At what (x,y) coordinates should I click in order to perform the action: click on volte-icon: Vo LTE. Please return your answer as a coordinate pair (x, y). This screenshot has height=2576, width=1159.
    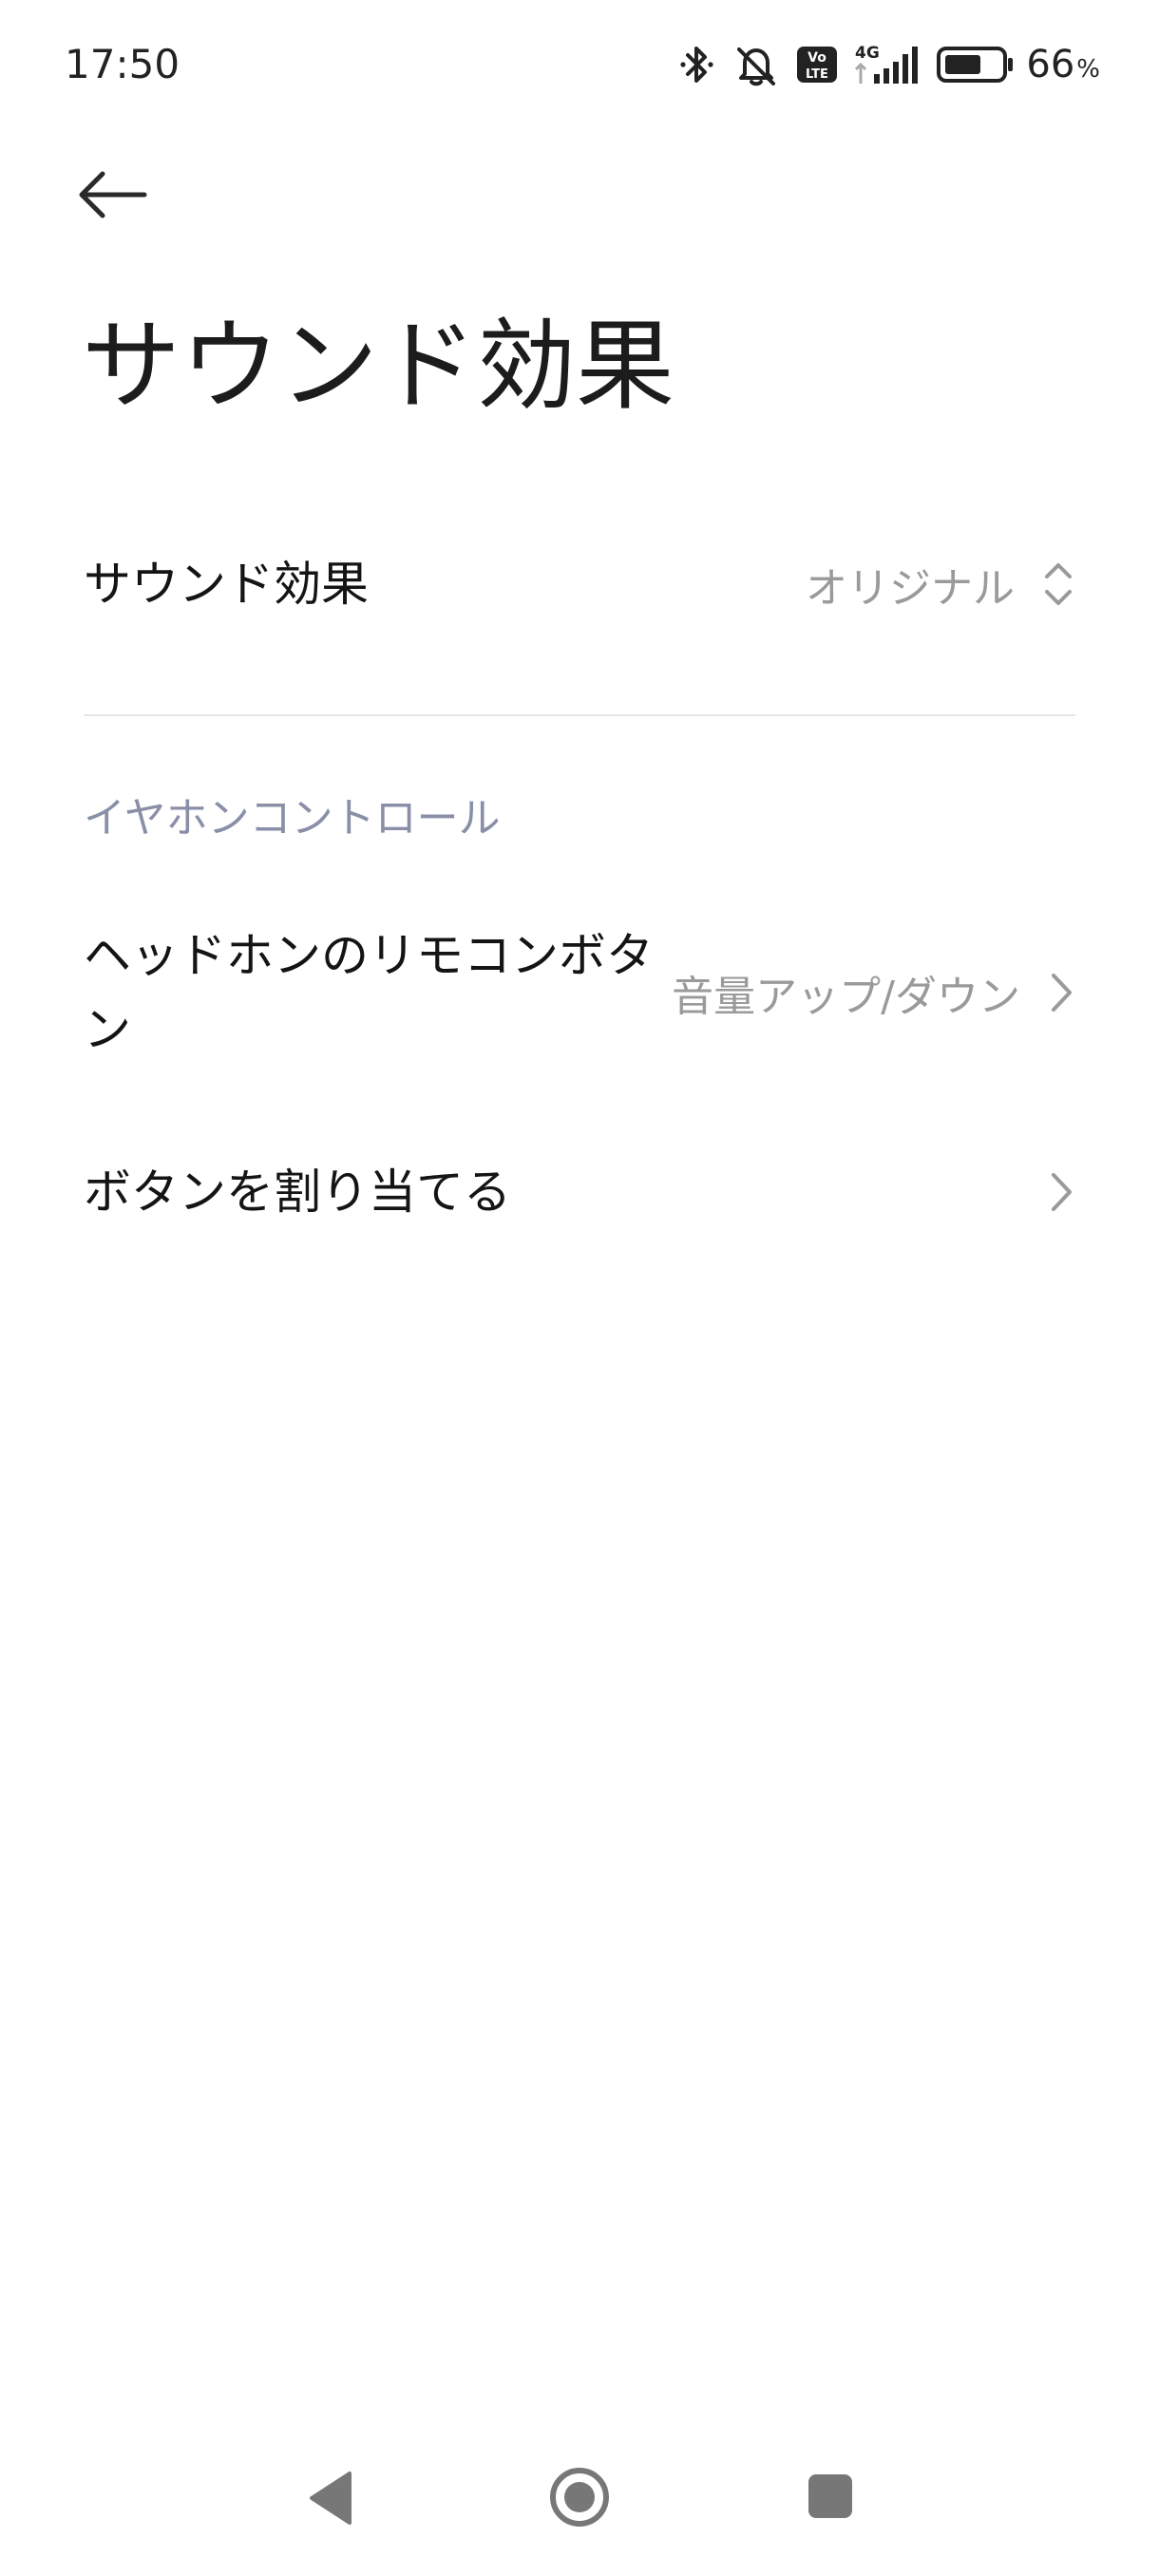
    Looking at the image, I should click on (817, 65).